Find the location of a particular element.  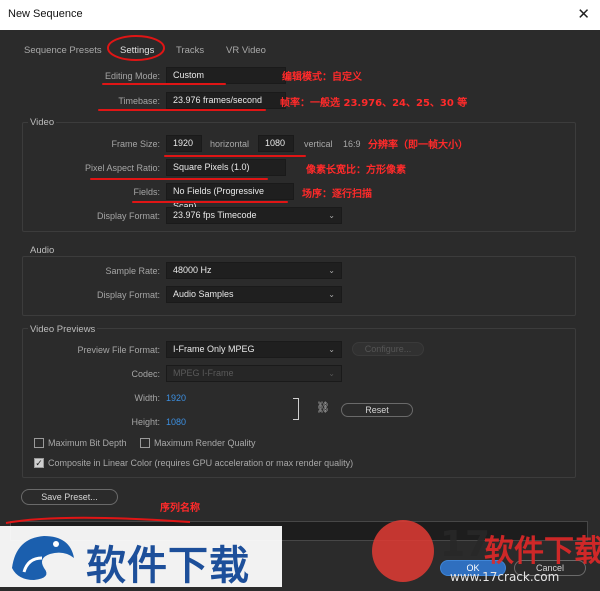

watermark-left: 软件下载 is located at coordinates (141, 557).